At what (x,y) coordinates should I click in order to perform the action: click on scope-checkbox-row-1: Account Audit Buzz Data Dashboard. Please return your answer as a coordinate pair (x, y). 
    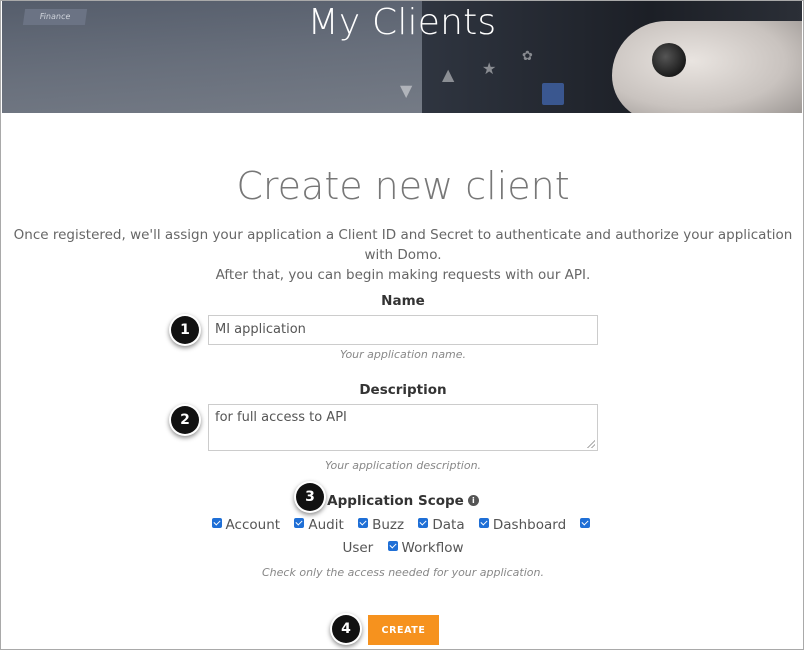
    Looking at the image, I should click on (402, 525).